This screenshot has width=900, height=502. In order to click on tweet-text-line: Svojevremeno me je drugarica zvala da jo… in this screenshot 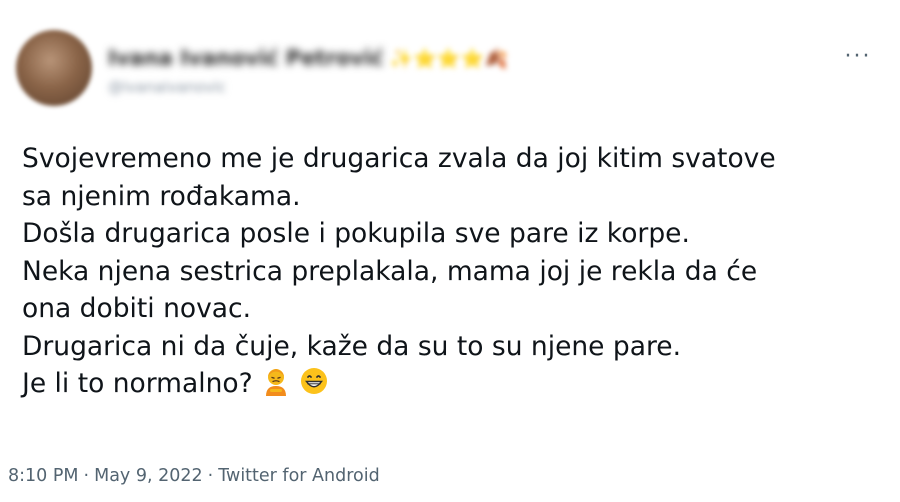, I will do `click(399, 158)`.